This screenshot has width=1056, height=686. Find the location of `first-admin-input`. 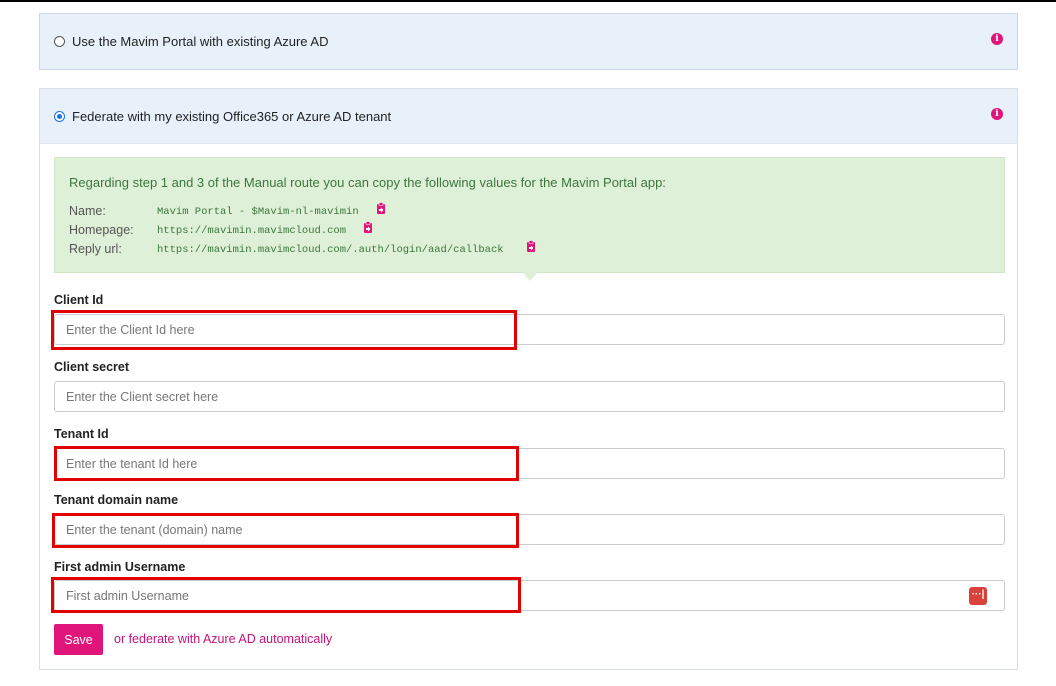

first-admin-input is located at coordinates (529, 595).